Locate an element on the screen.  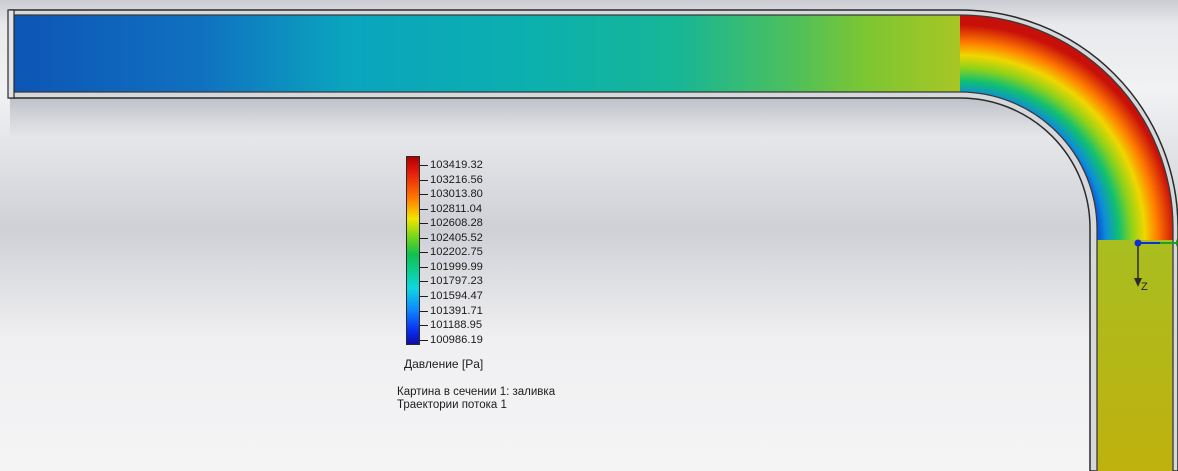
legend-title: Давление [Pa] is located at coordinates (444, 364).